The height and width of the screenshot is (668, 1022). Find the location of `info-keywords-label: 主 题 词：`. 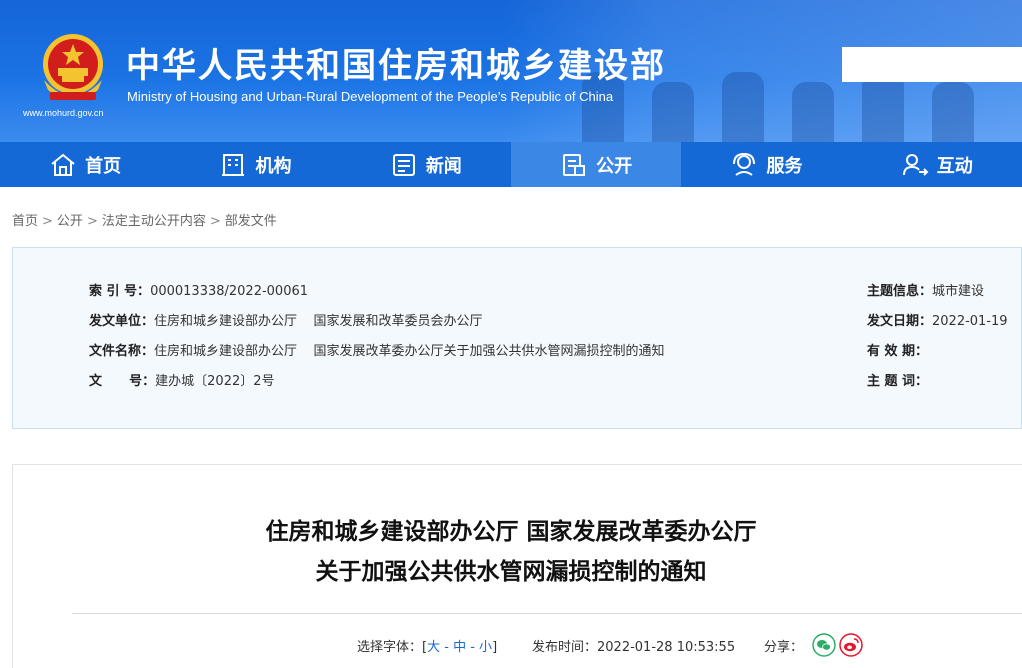

info-keywords-label: 主 题 词： is located at coordinates (898, 381).